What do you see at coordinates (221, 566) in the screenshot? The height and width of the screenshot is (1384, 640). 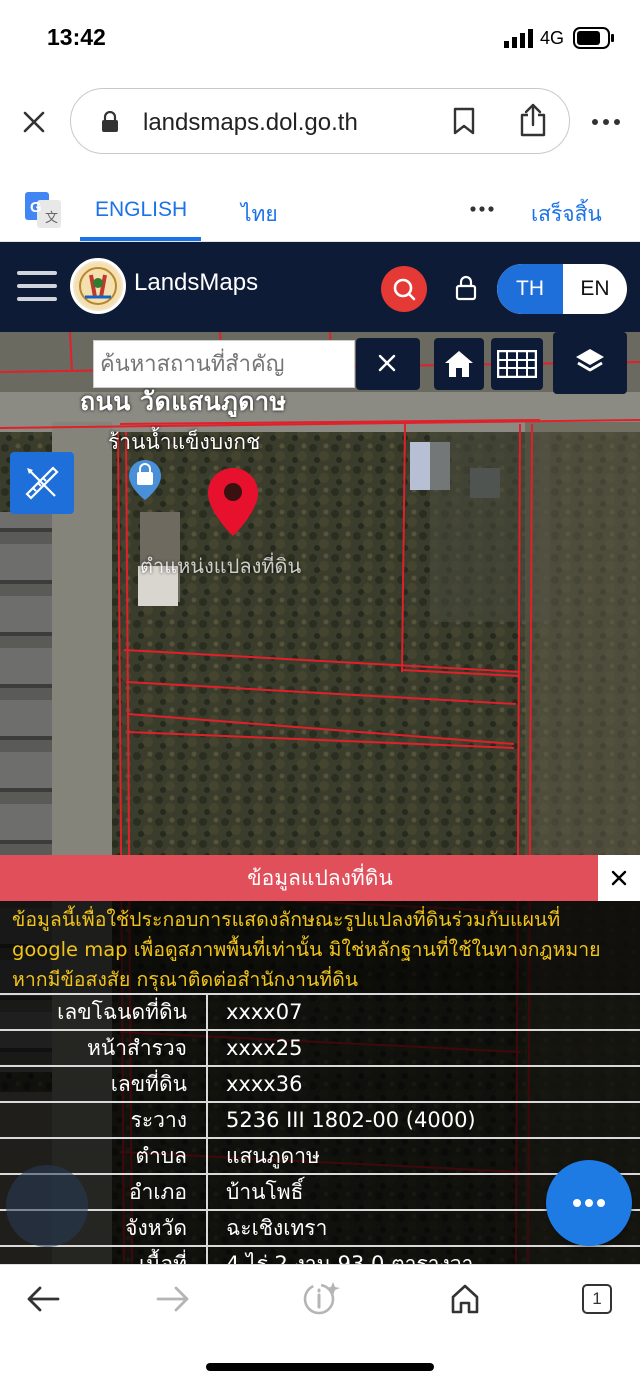 I see `parcel-location-label: ตำแหน่งแปลงที่ดิน` at bounding box center [221, 566].